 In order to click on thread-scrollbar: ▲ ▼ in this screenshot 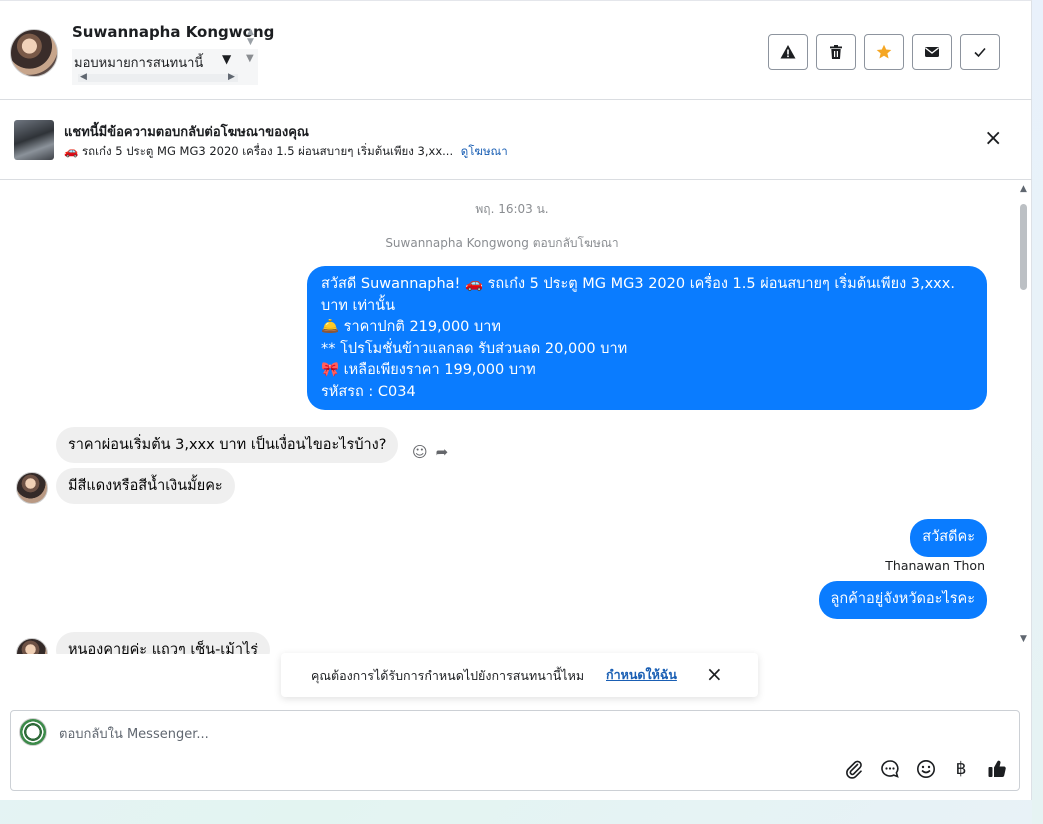, I will do `click(1024, 416)`.